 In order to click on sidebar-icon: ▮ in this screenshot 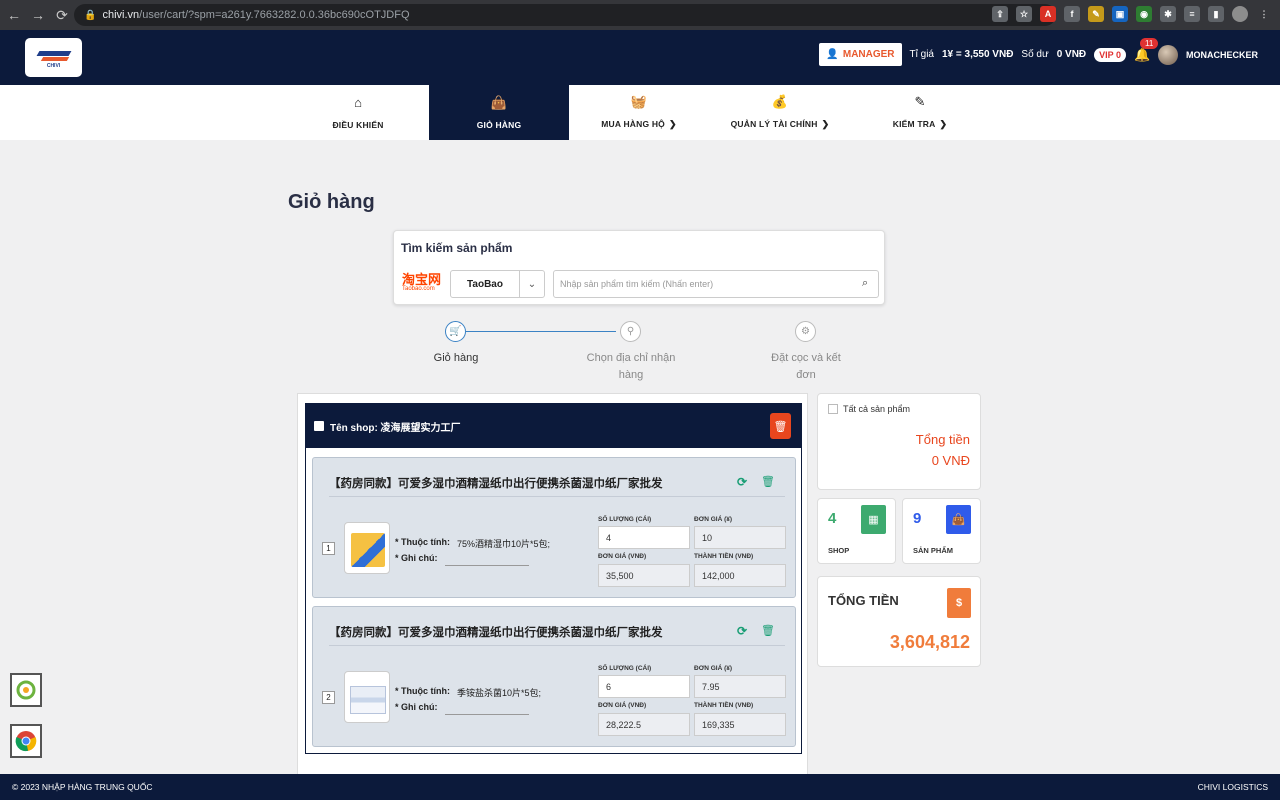, I will do `click(1216, 14)`.